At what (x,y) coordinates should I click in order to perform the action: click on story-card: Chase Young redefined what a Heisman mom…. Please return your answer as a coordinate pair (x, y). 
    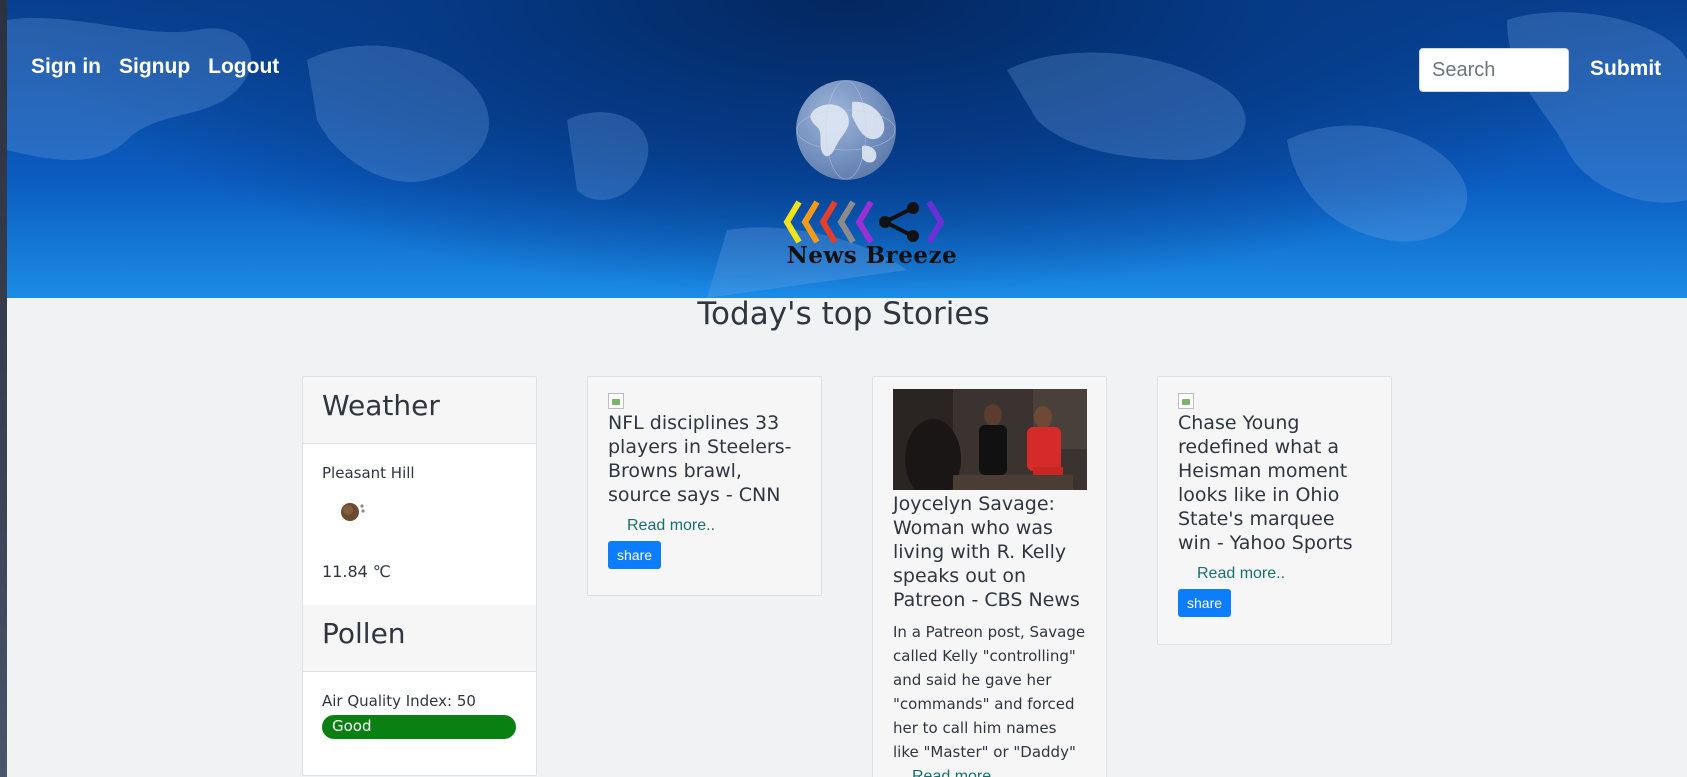
    Looking at the image, I should click on (1274, 510).